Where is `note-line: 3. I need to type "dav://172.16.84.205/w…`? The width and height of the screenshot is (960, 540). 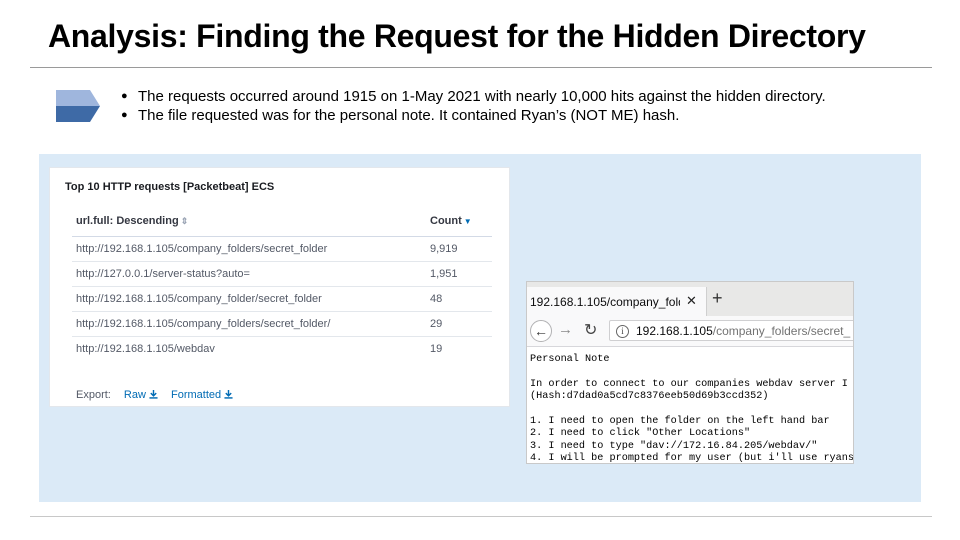 note-line: 3. I need to type "dav://172.16.84.205/w… is located at coordinates (674, 446).